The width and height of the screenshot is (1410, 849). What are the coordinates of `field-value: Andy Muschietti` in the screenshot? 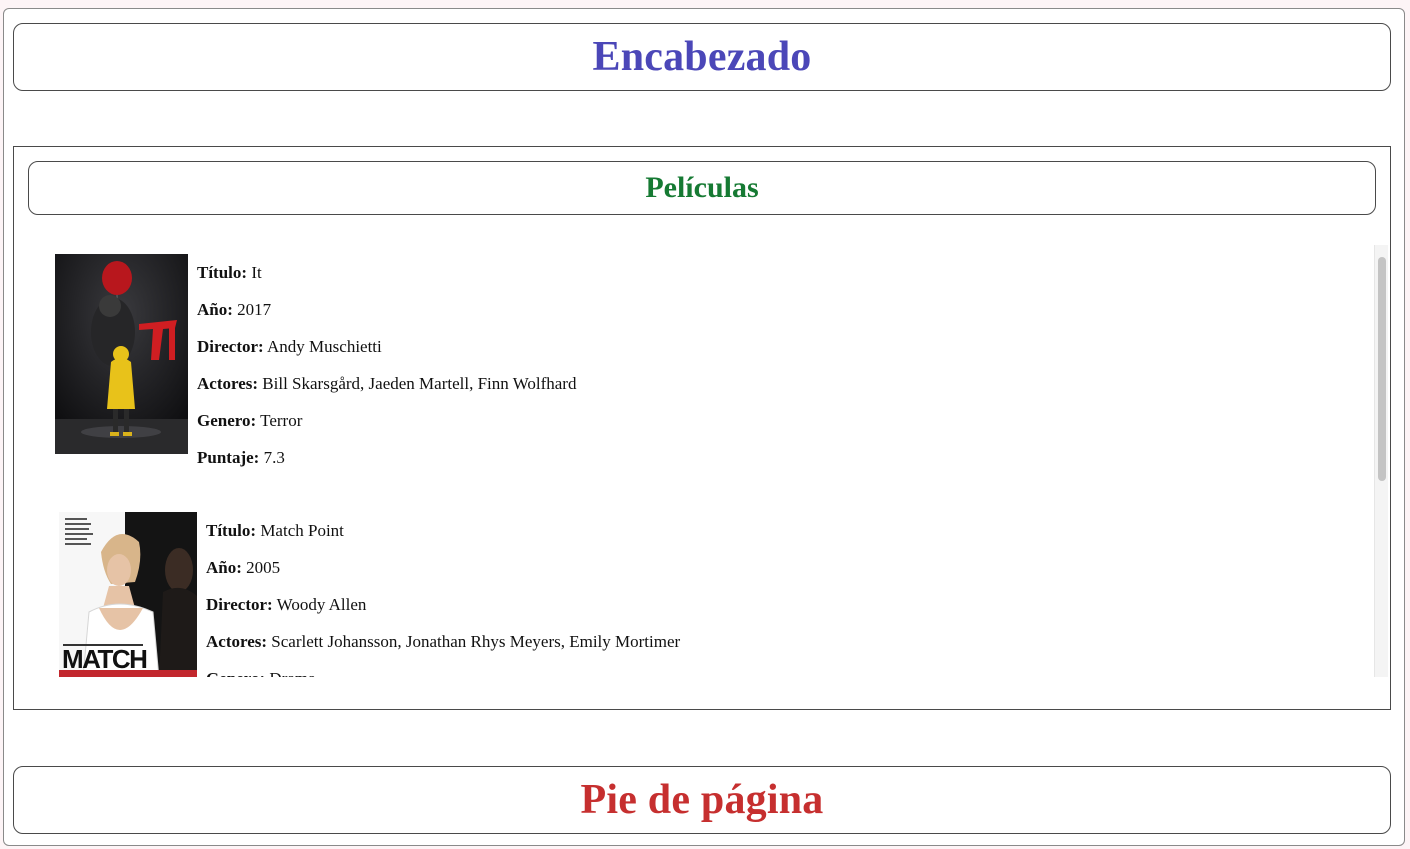 It's located at (324, 346).